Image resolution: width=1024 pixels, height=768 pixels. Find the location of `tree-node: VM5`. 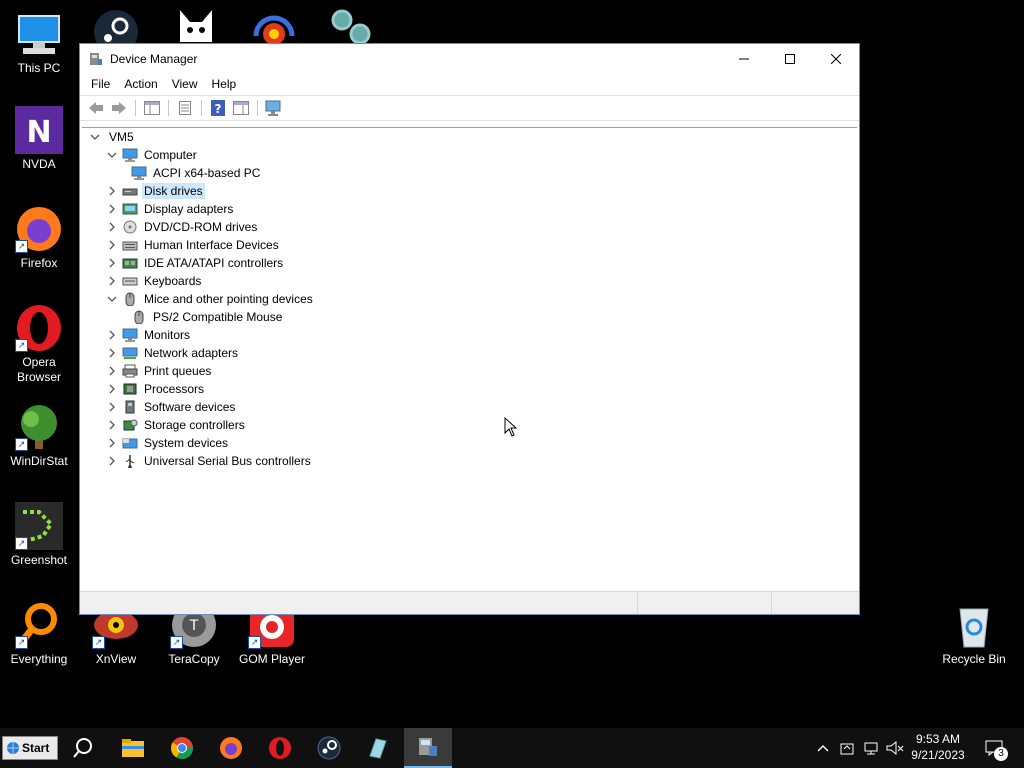

tree-node: VM5 is located at coordinates (469, 137).